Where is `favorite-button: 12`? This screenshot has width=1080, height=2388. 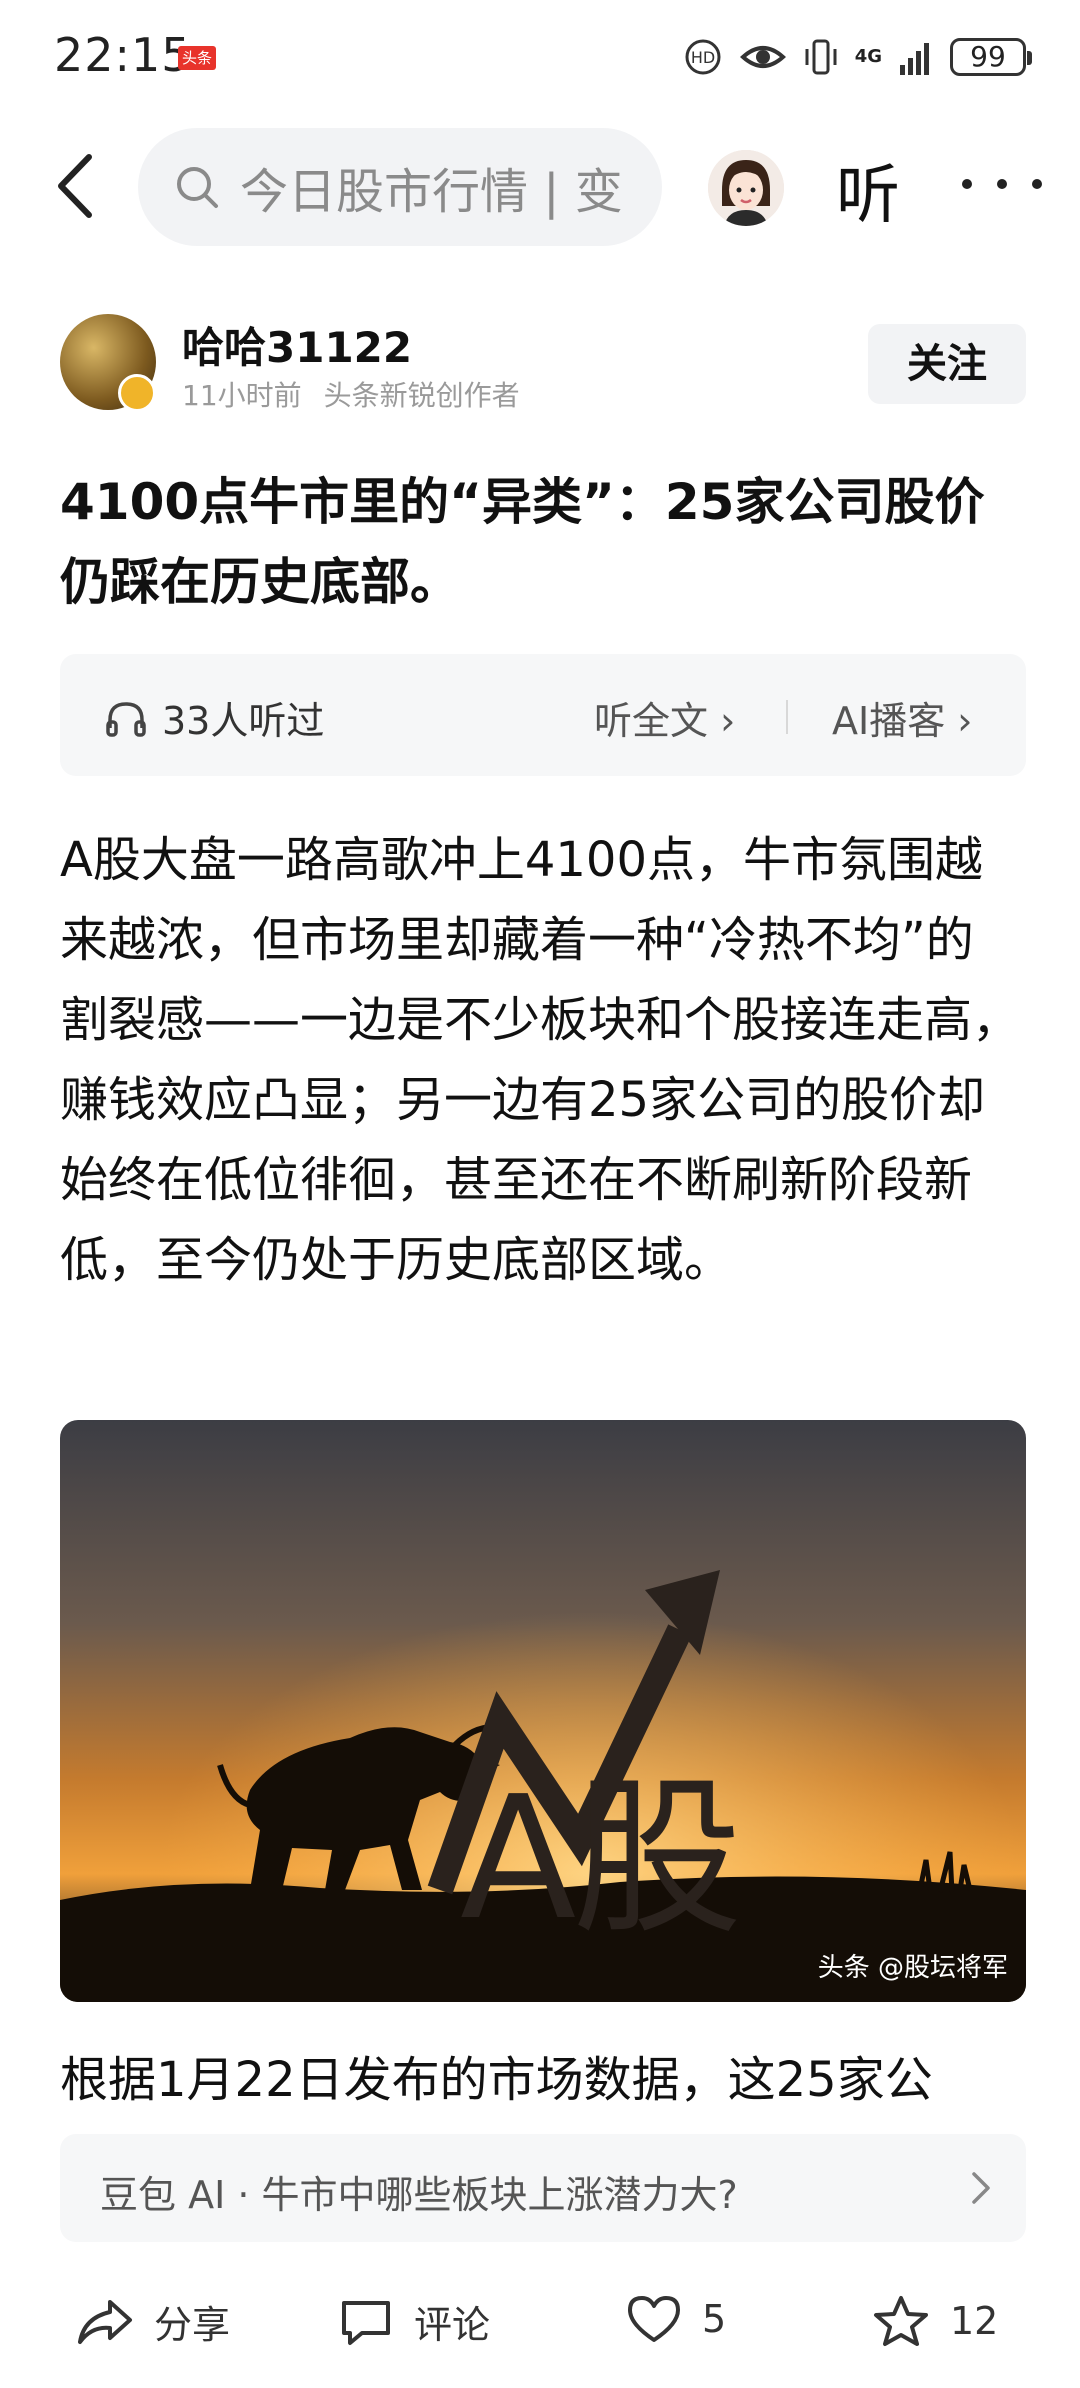
favorite-button: 12 is located at coordinates (935, 2321).